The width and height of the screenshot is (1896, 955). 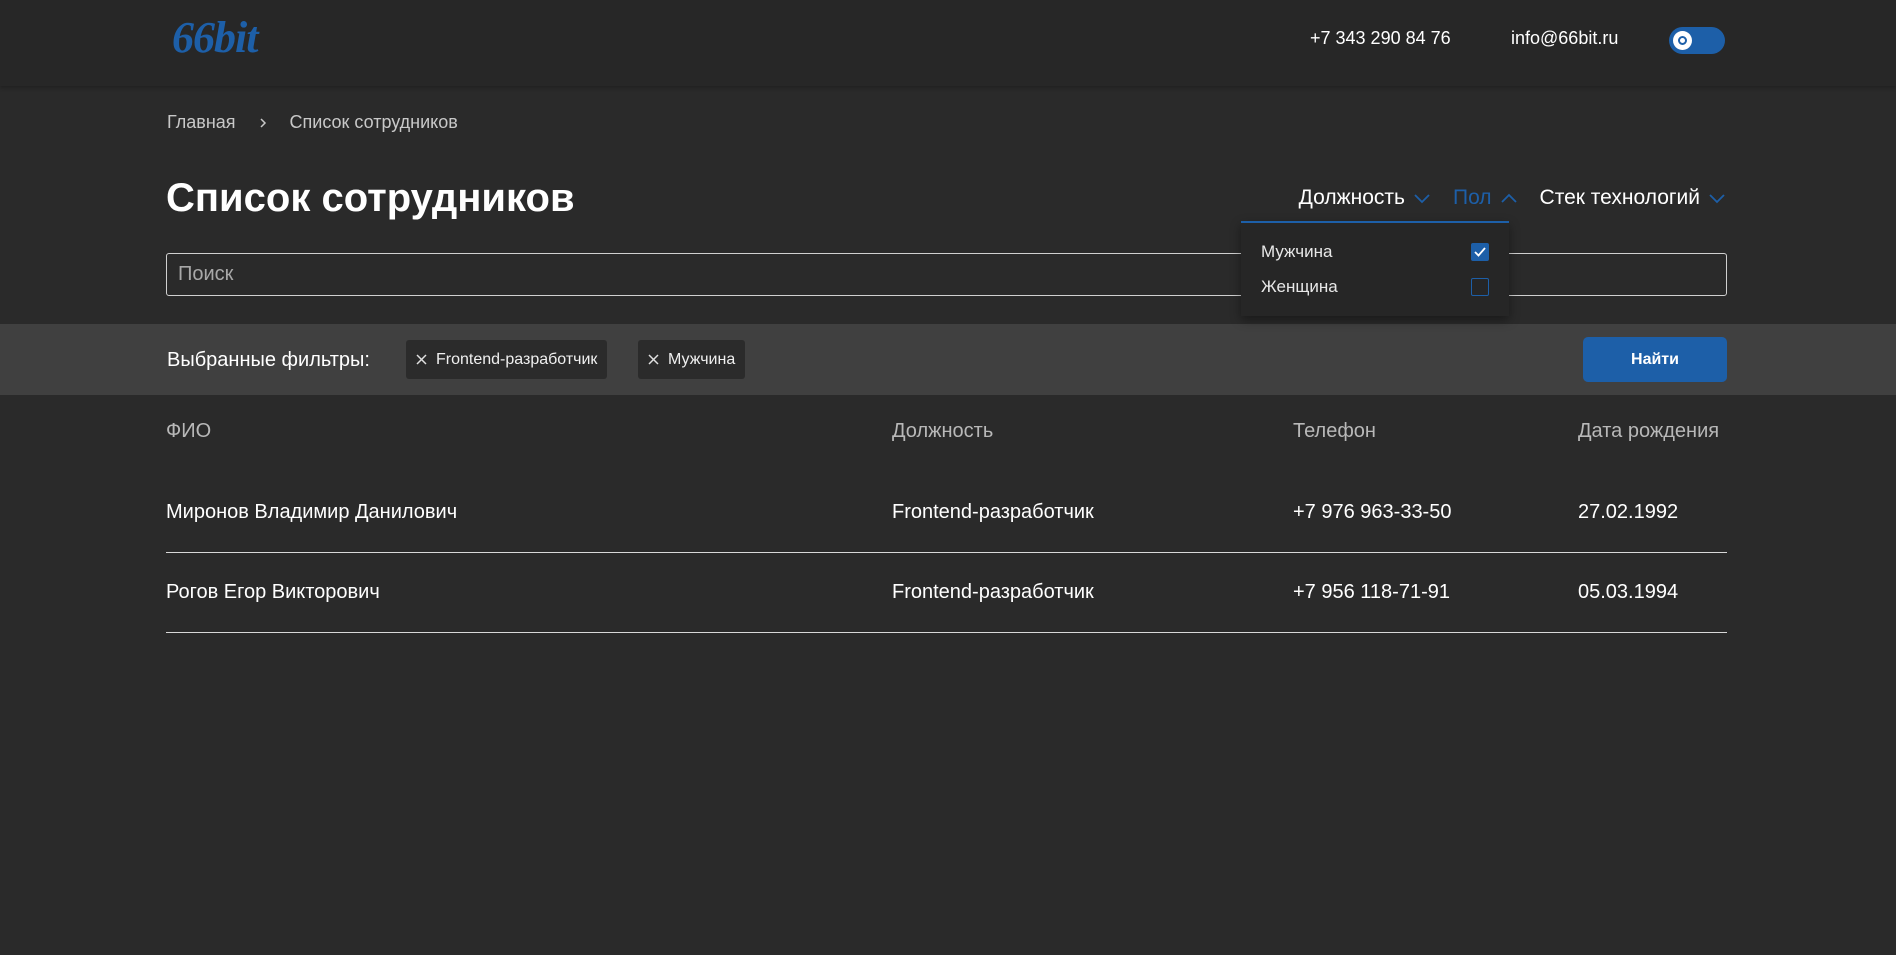 What do you see at coordinates (1682, 40) in the screenshot?
I see `toggle-knob` at bounding box center [1682, 40].